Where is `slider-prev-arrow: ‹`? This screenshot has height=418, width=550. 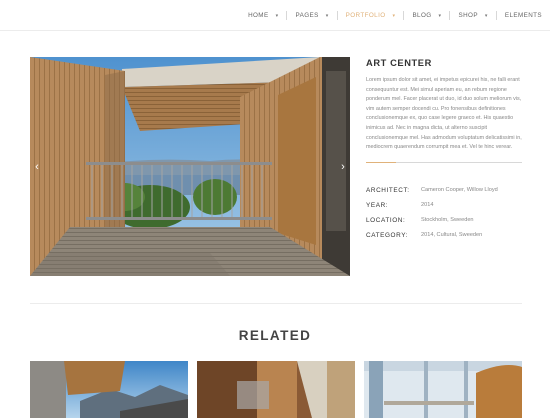
slider-prev-arrow: ‹ is located at coordinates (37, 167).